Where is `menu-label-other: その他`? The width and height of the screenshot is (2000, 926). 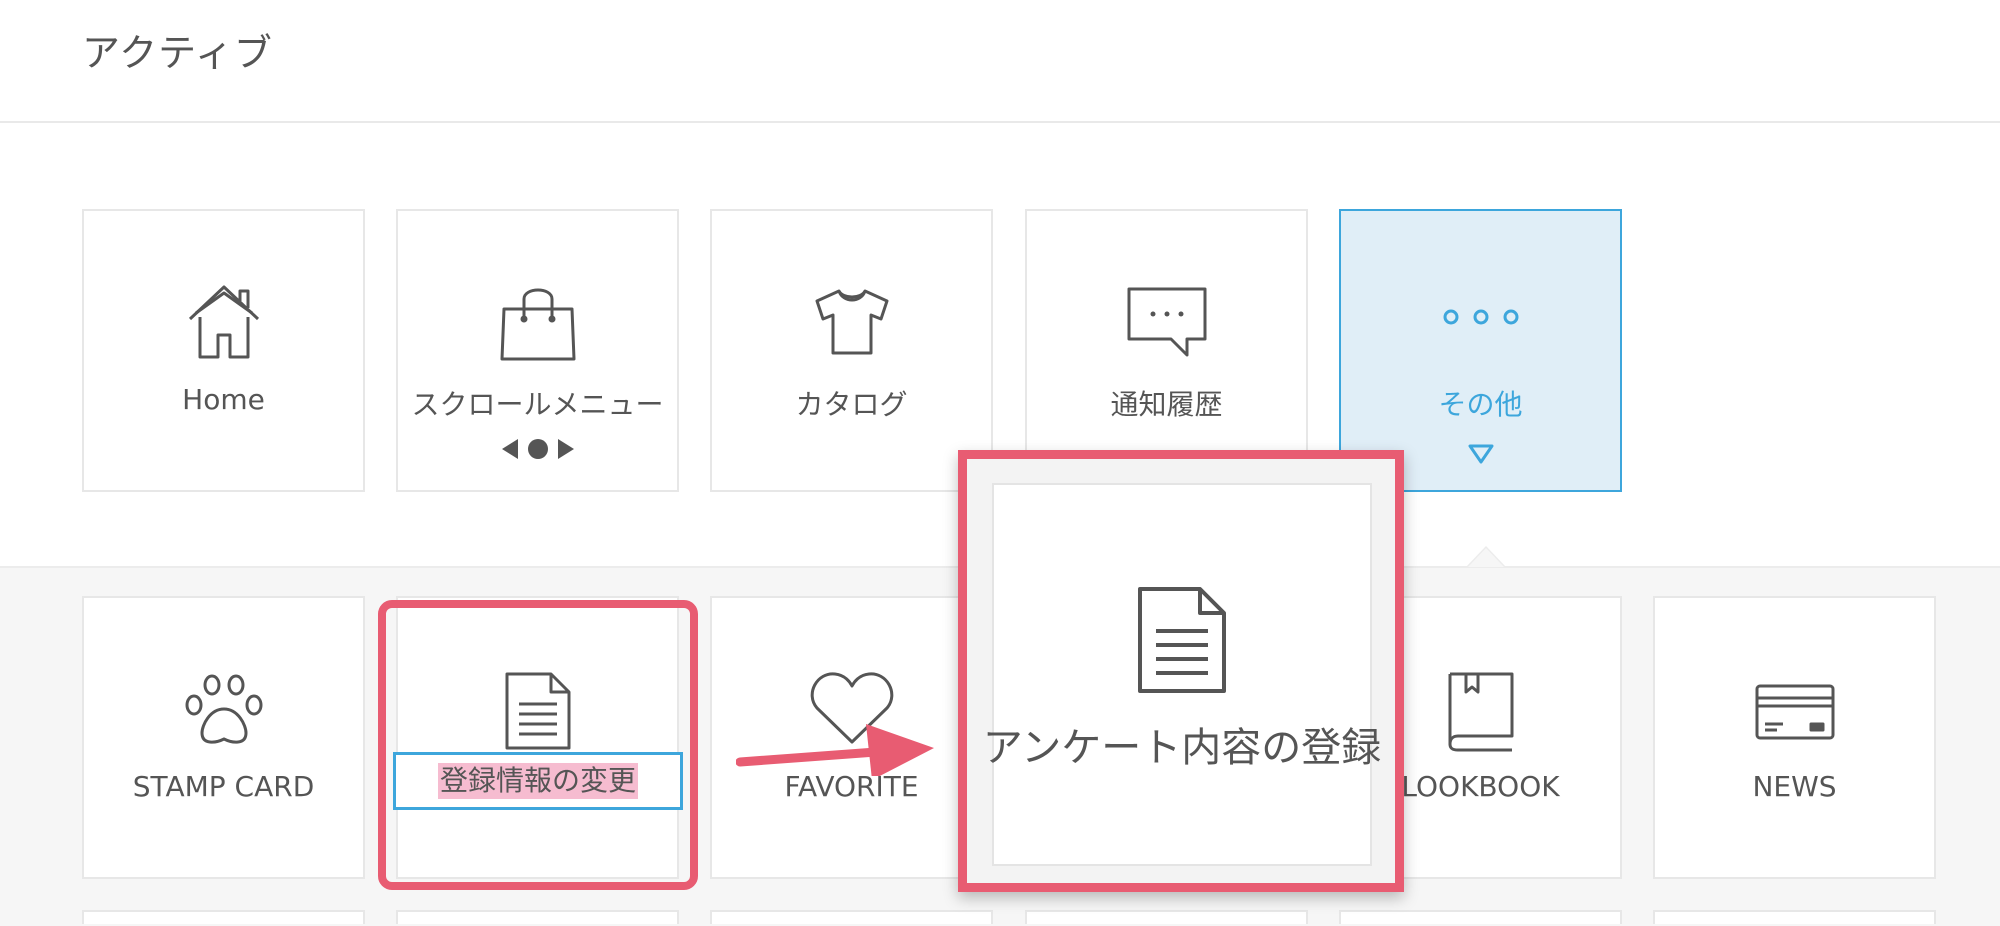
menu-label-other: その他 is located at coordinates (1480, 404).